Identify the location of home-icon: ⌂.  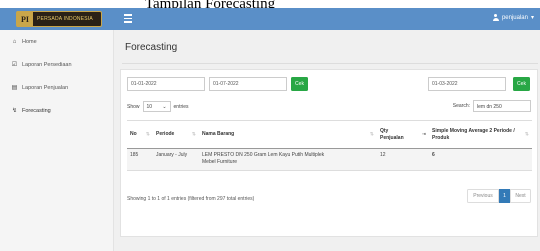
(14, 41).